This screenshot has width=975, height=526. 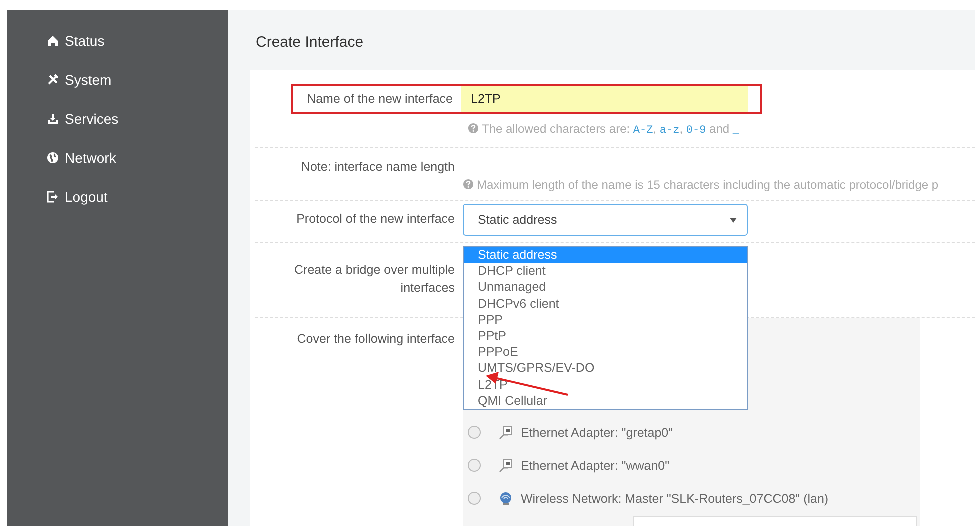 I want to click on logout-icon, so click(x=53, y=196).